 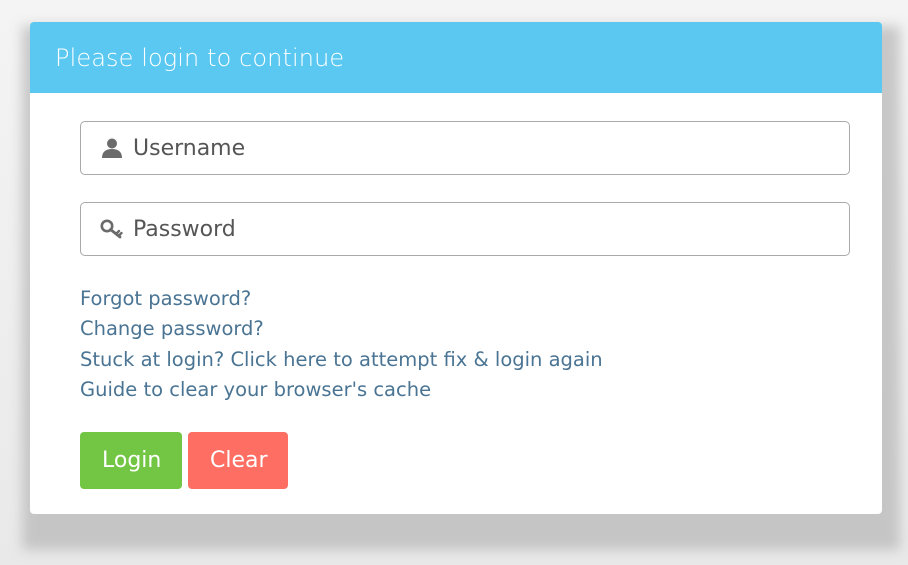 I want to click on username-field, so click(x=465, y=148).